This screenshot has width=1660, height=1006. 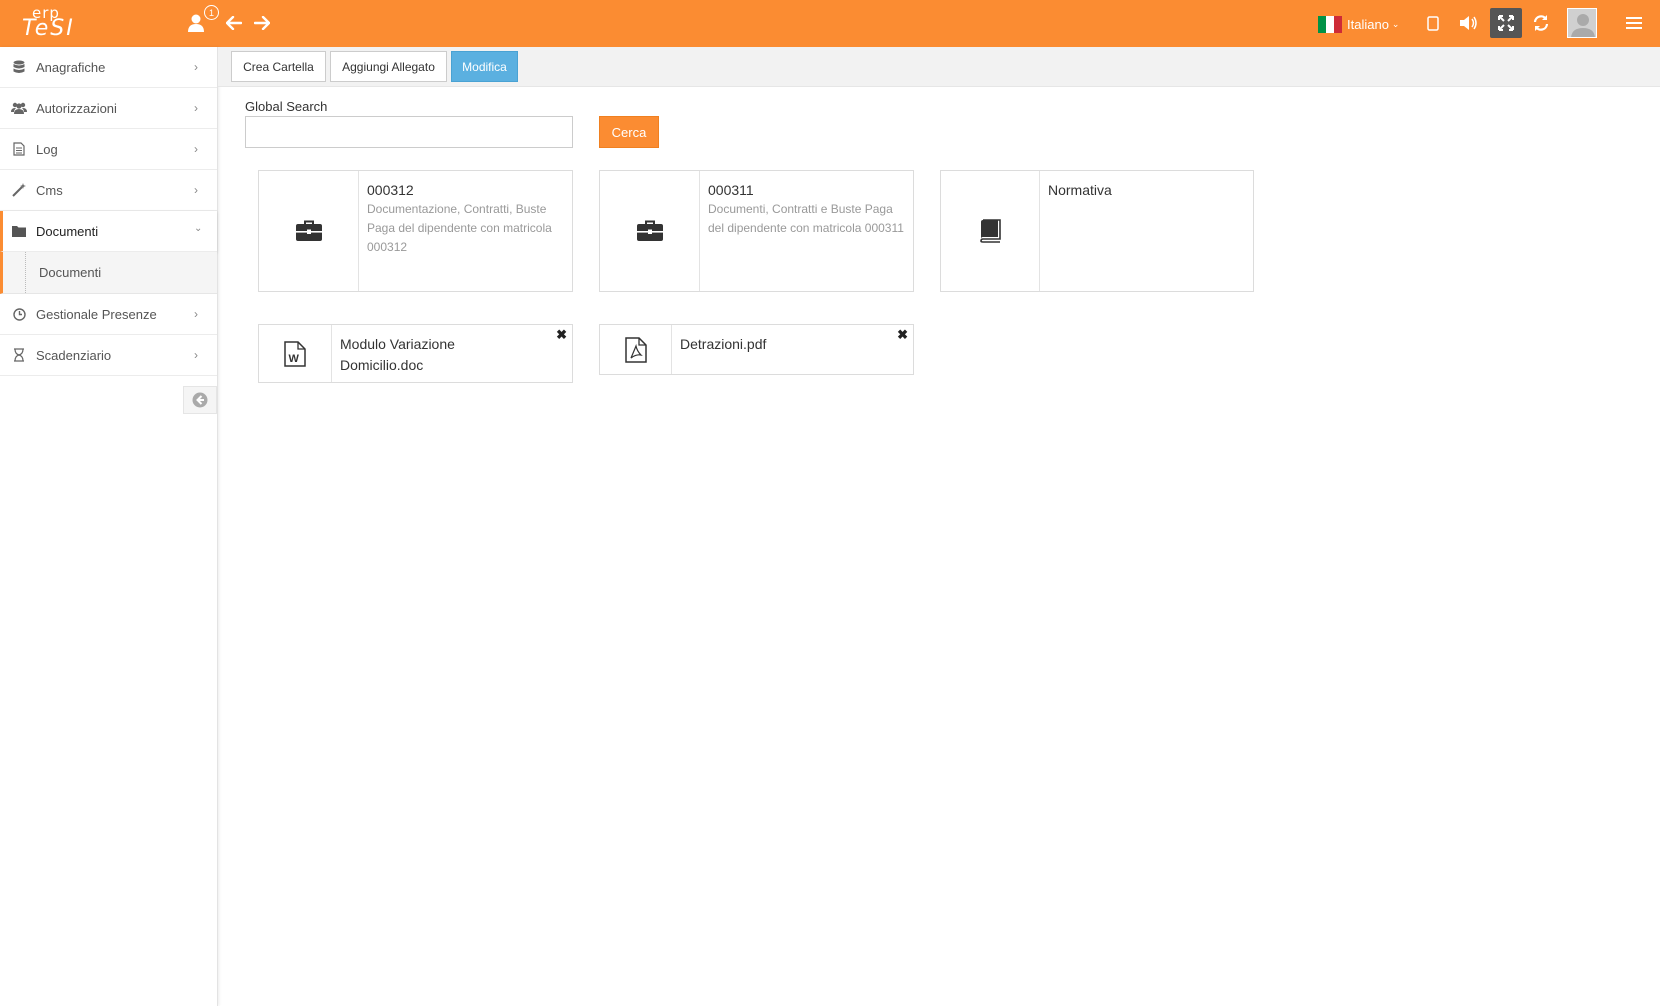 I want to click on word-file-icon: W, so click(x=295, y=353).